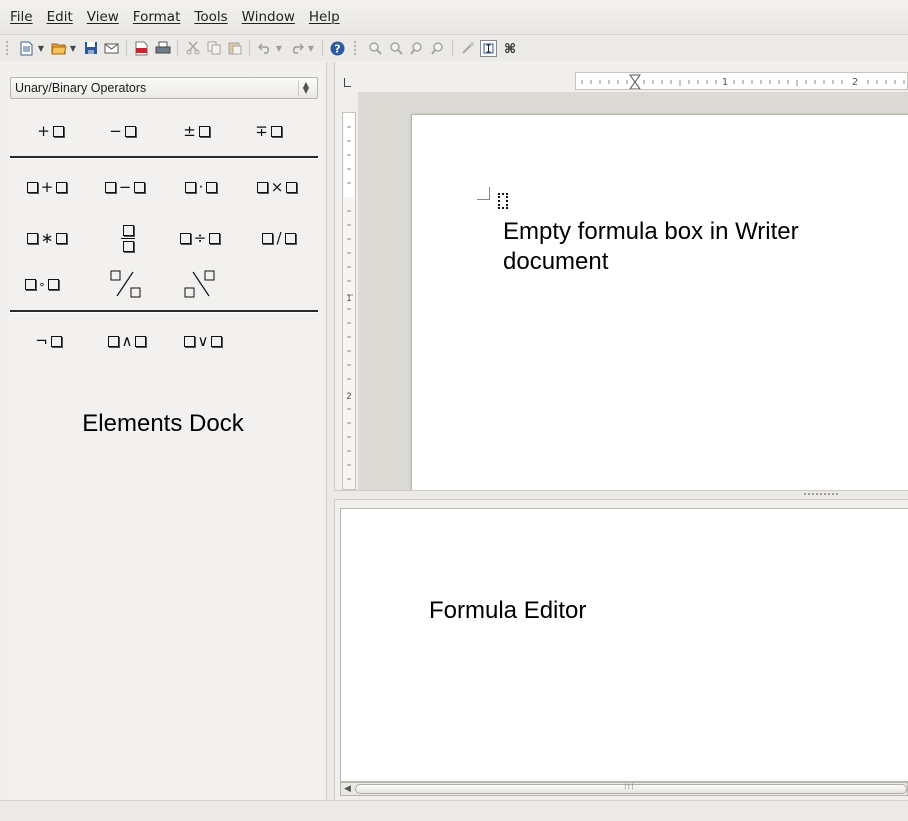  Describe the element at coordinates (81, 88) in the screenshot. I see `element-category-value: Unary/Binary Operators` at that location.